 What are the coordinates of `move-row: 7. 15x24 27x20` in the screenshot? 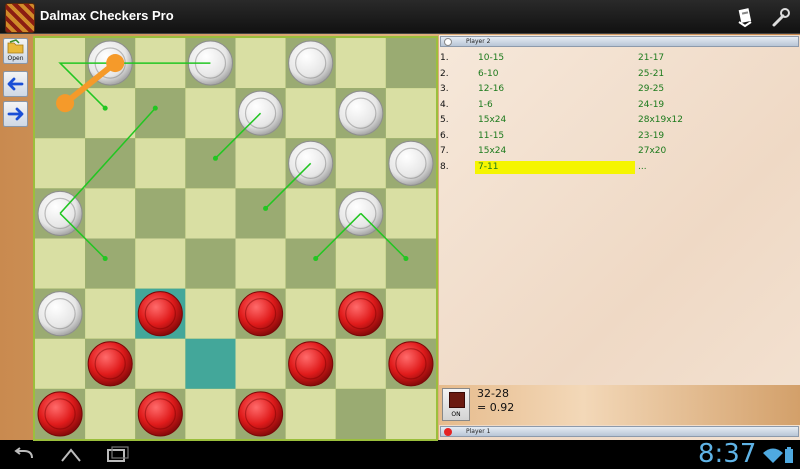 It's located at (619, 152).